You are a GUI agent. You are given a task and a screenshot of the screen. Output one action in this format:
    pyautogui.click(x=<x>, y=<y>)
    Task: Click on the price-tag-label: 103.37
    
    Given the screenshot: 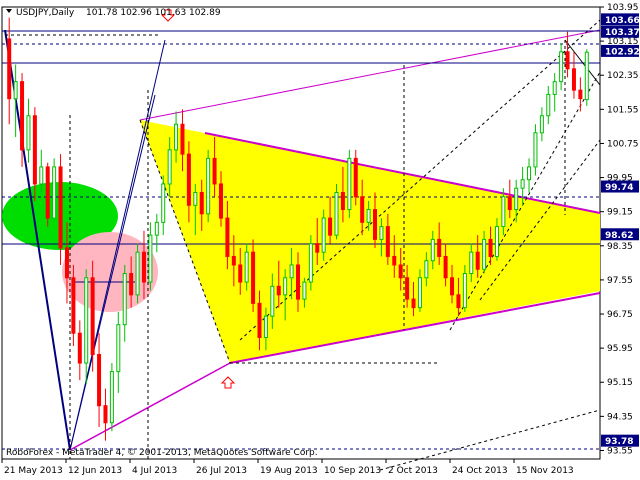 What is the action you would take?
    pyautogui.click(x=622, y=33)
    